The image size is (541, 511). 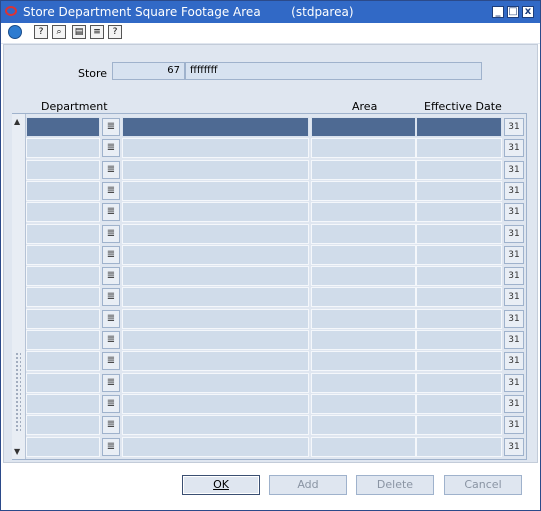 What do you see at coordinates (15, 32) in the screenshot?
I see `globe-icon` at bounding box center [15, 32].